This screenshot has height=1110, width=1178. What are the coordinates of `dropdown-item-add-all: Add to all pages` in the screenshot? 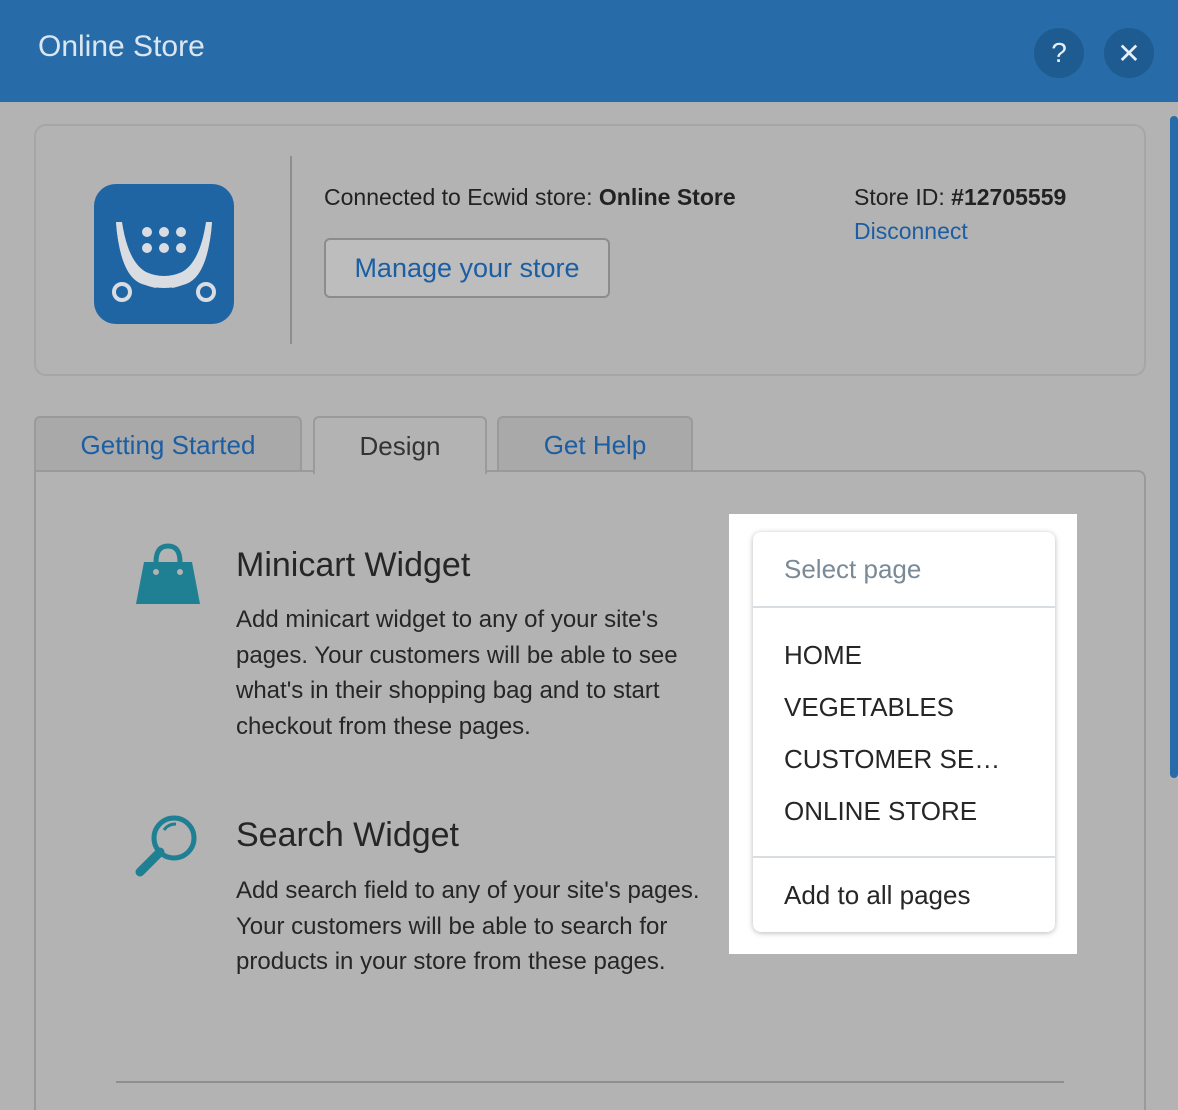 It's located at (877, 895).